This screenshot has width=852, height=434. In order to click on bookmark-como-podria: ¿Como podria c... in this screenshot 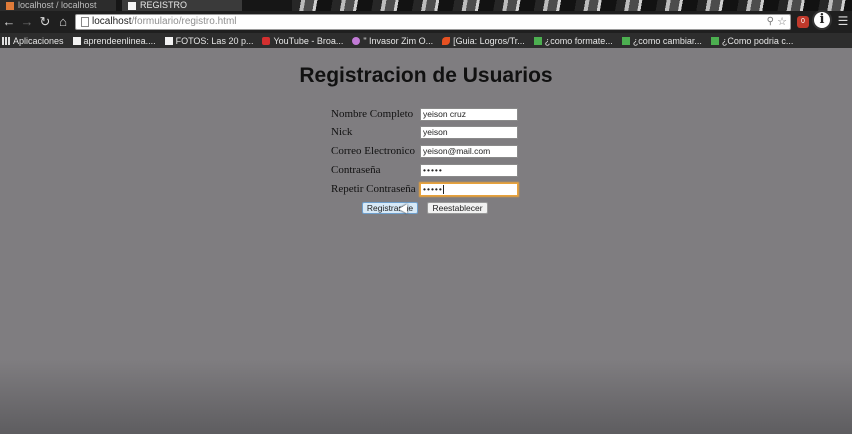, I will do `click(752, 40)`.